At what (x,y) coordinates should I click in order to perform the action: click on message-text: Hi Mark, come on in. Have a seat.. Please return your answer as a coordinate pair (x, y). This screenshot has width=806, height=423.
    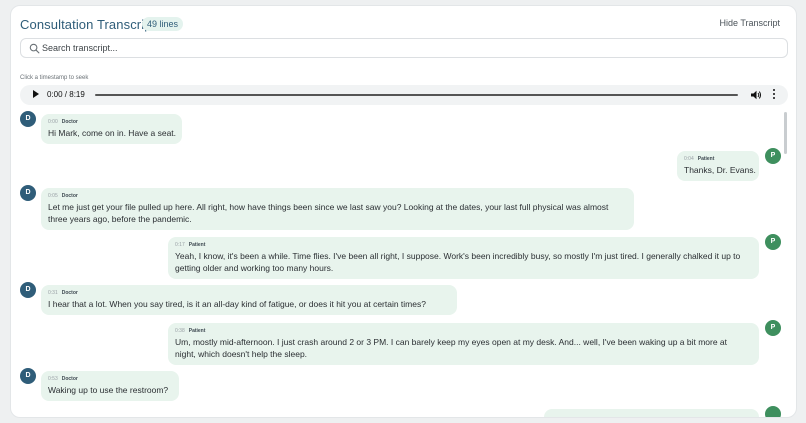
    Looking at the image, I should click on (112, 133).